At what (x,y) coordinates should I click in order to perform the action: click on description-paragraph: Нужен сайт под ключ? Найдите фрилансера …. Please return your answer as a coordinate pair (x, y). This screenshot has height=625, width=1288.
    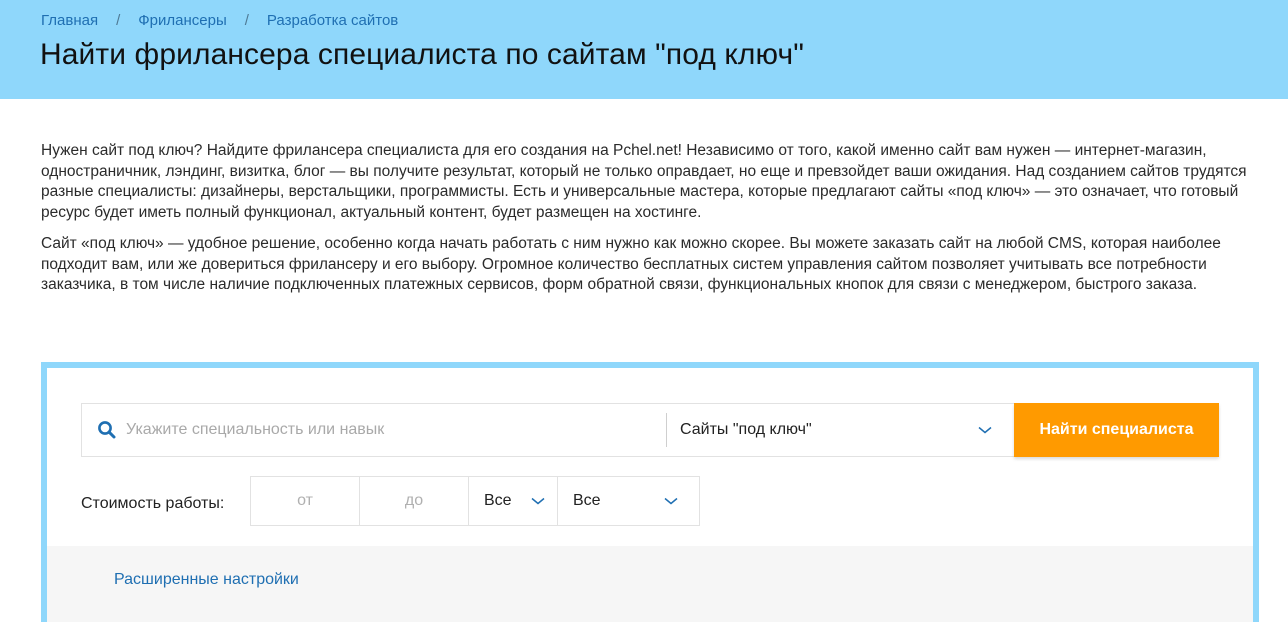
    Looking at the image, I should click on (644, 181).